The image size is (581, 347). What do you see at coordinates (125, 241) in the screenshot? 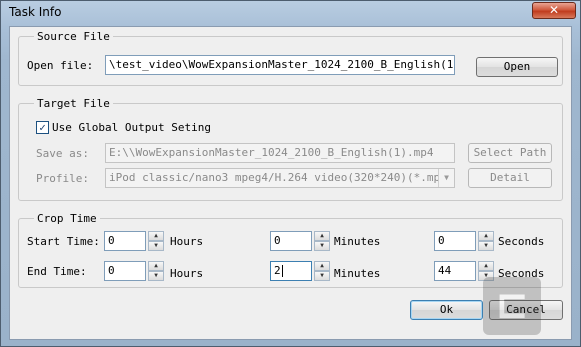
I see `start-hours-input: 0` at bounding box center [125, 241].